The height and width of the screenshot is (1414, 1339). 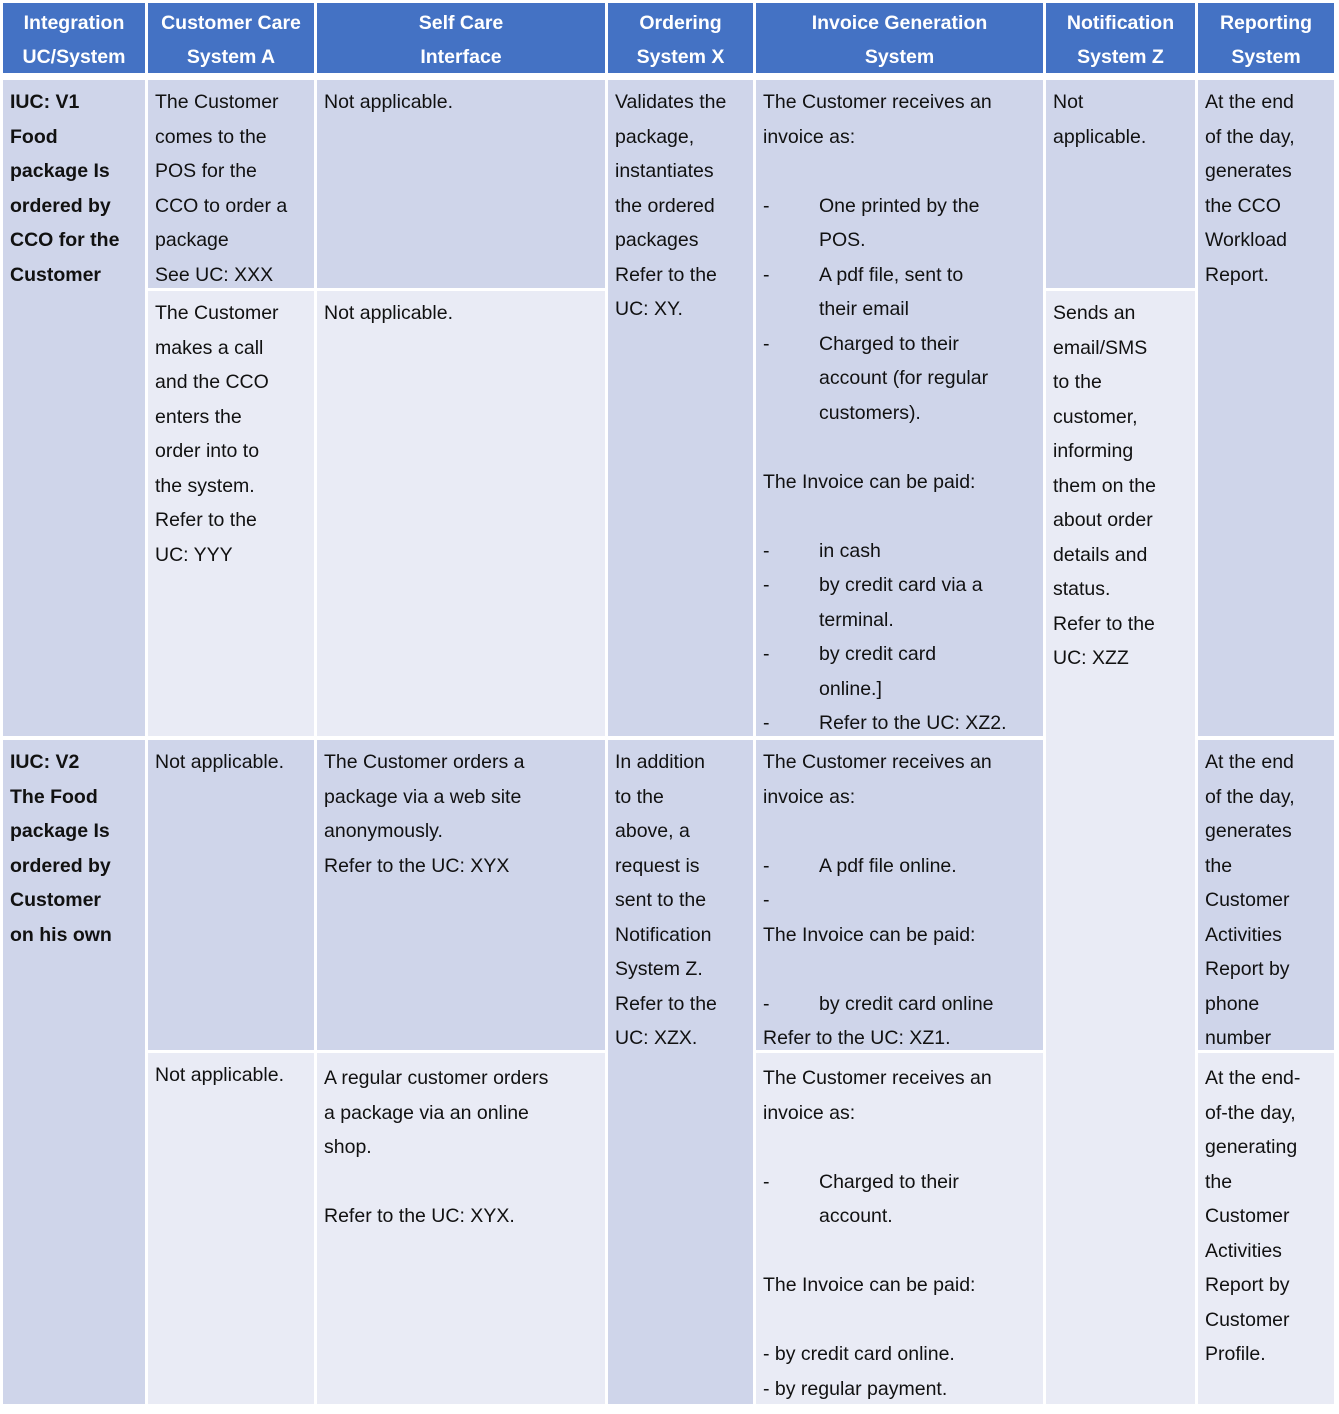 What do you see at coordinates (899, 23) in the screenshot?
I see `header-line: Invoice Generation` at bounding box center [899, 23].